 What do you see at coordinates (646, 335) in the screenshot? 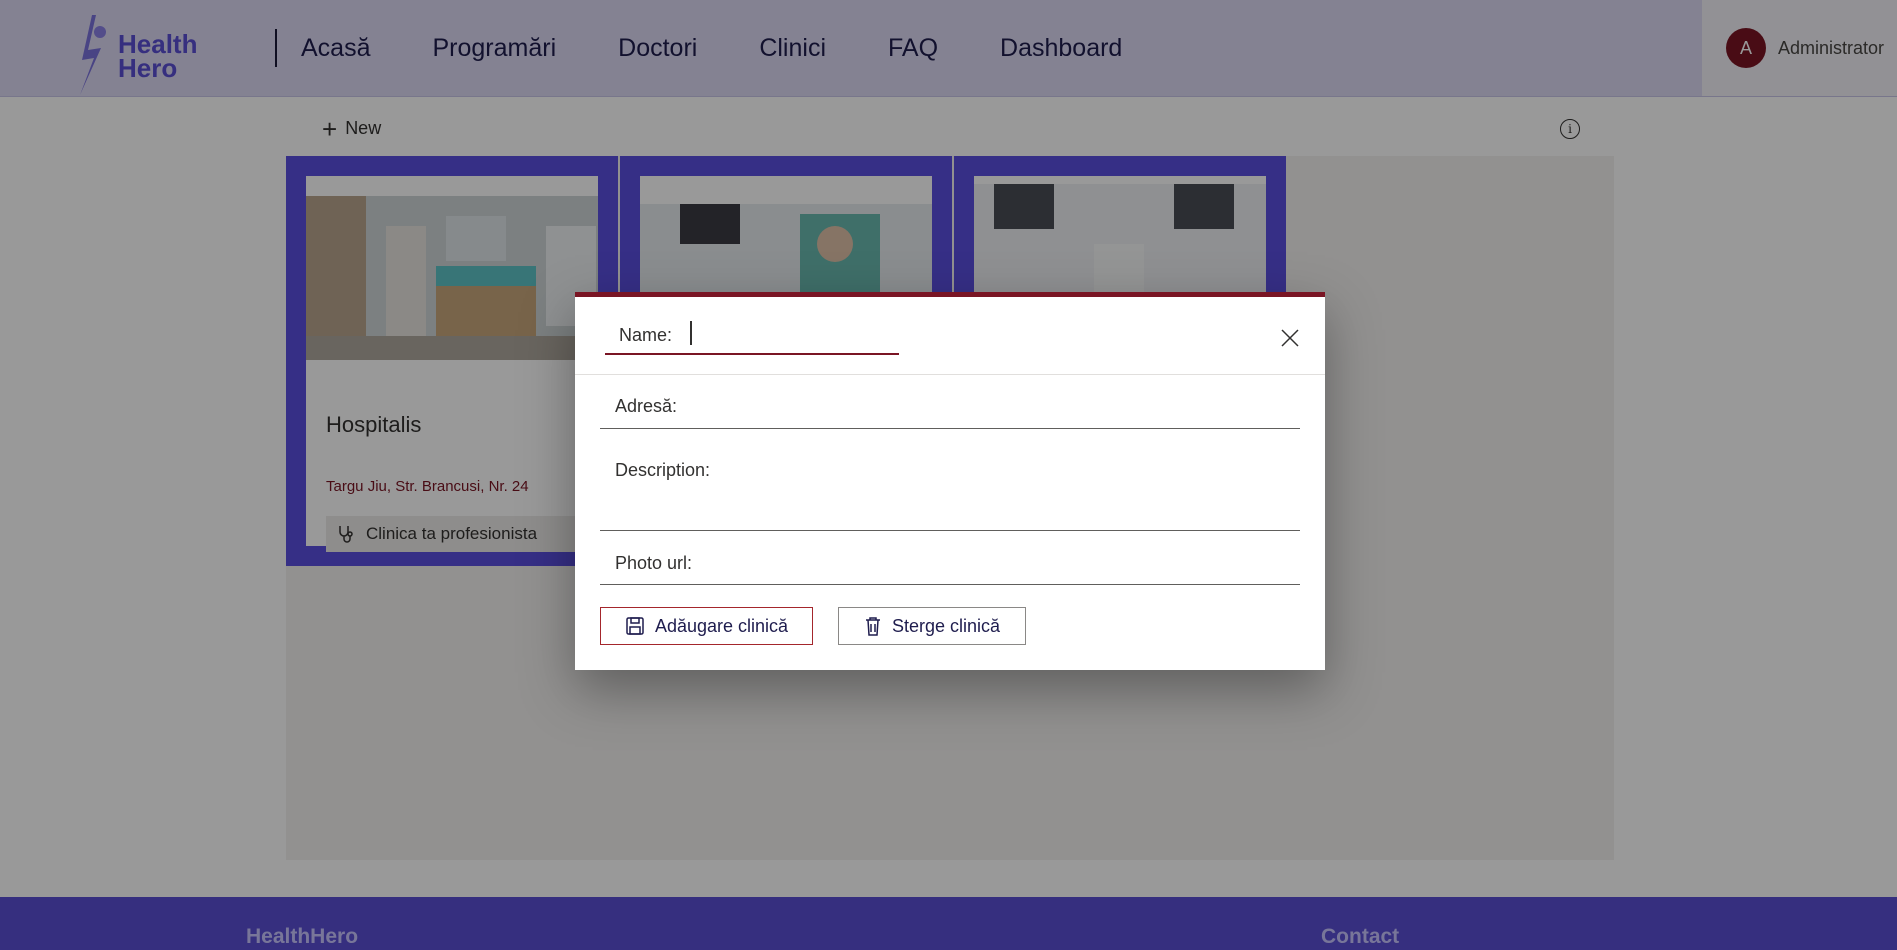
I see `name-label: Name:` at bounding box center [646, 335].